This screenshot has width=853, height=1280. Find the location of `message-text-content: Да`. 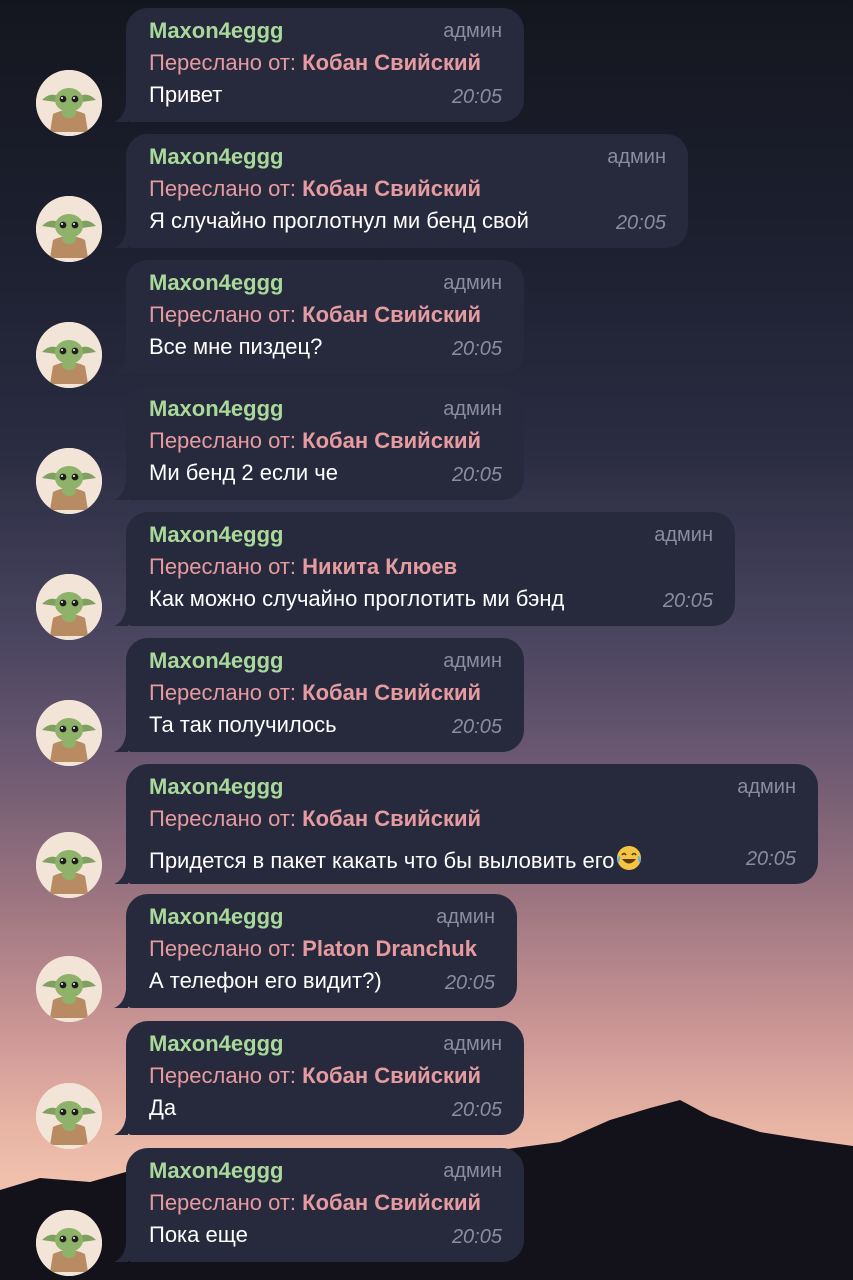

message-text-content: Да is located at coordinates (163, 1107).